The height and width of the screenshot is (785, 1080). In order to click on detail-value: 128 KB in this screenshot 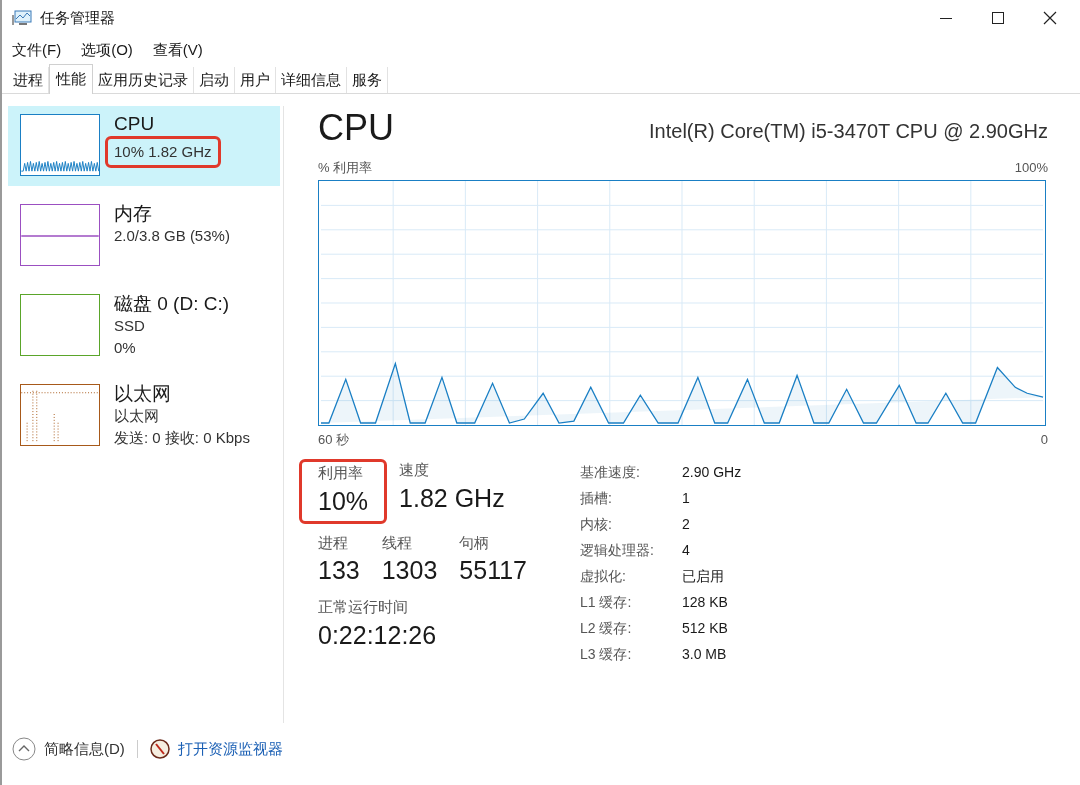, I will do `click(705, 602)`.